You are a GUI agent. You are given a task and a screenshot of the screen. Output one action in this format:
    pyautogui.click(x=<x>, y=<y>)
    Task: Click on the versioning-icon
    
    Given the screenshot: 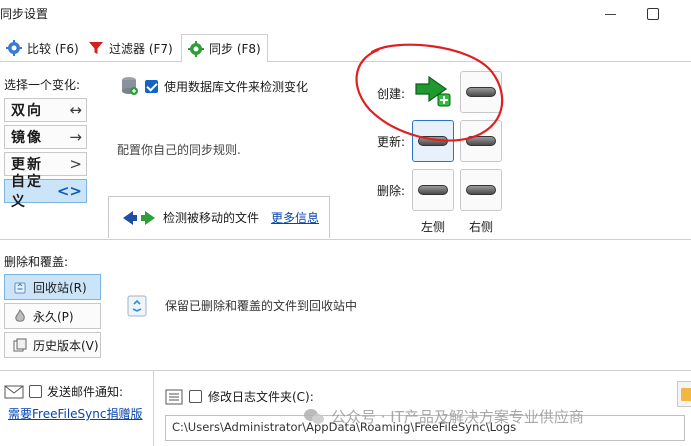 What is the action you would take?
    pyautogui.click(x=20, y=345)
    